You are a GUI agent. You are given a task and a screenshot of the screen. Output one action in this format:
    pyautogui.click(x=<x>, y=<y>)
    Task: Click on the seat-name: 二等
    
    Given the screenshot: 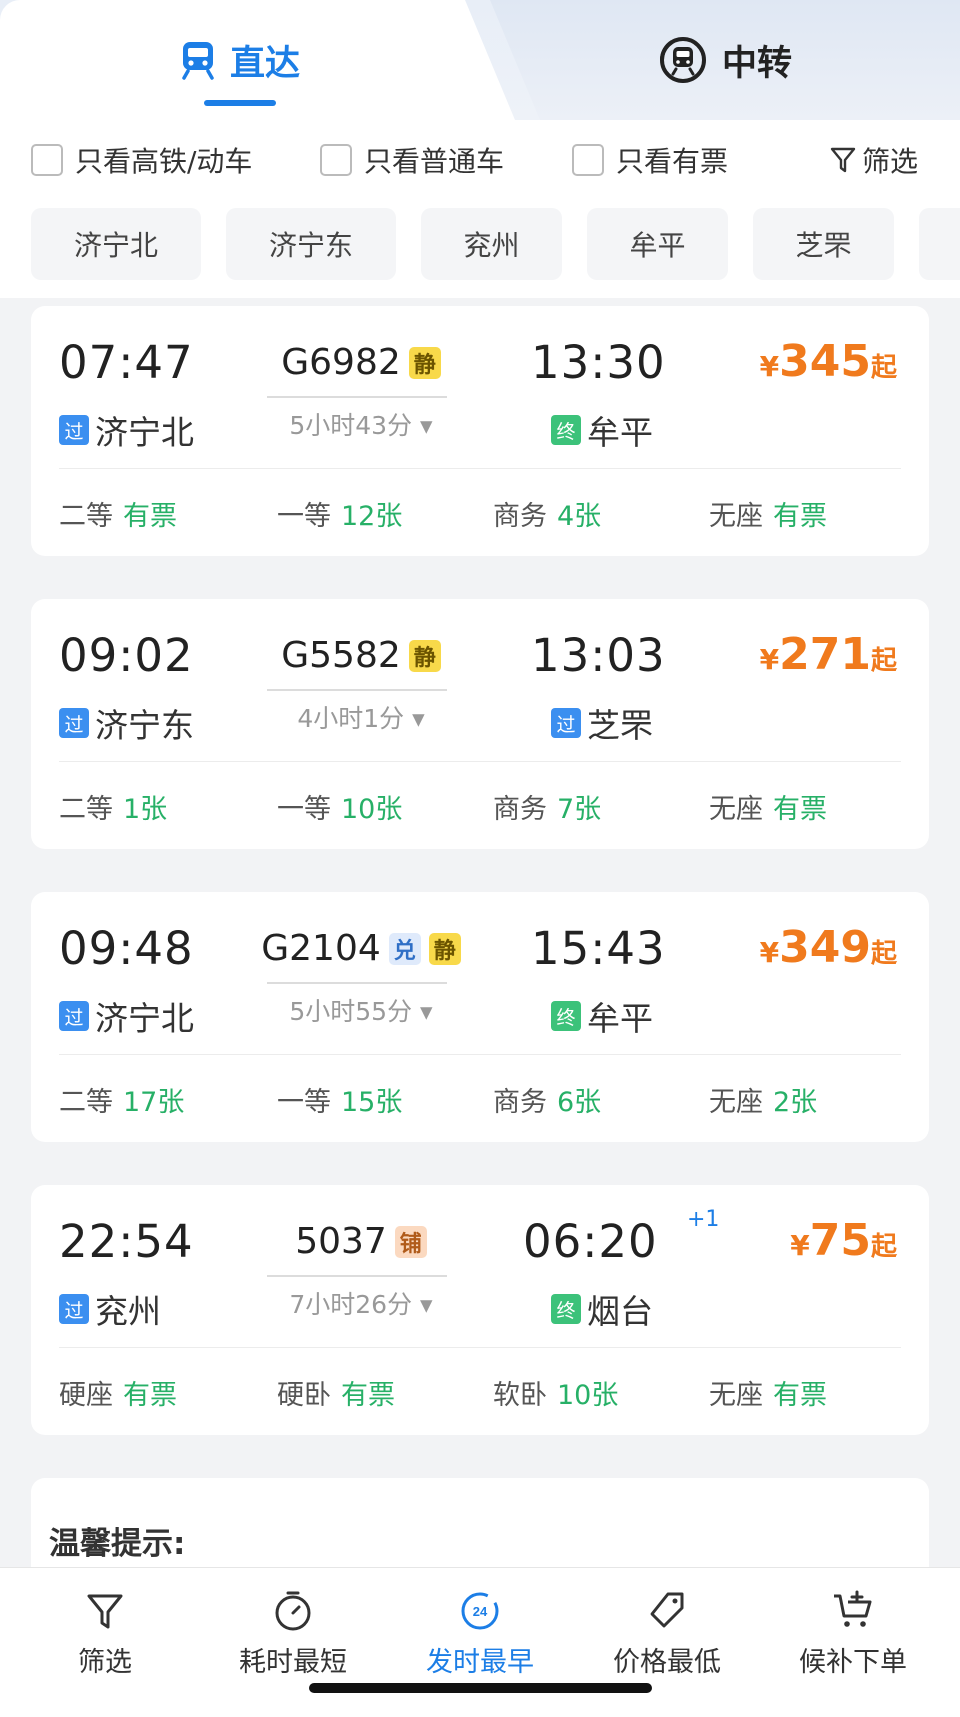 What is the action you would take?
    pyautogui.click(x=86, y=516)
    